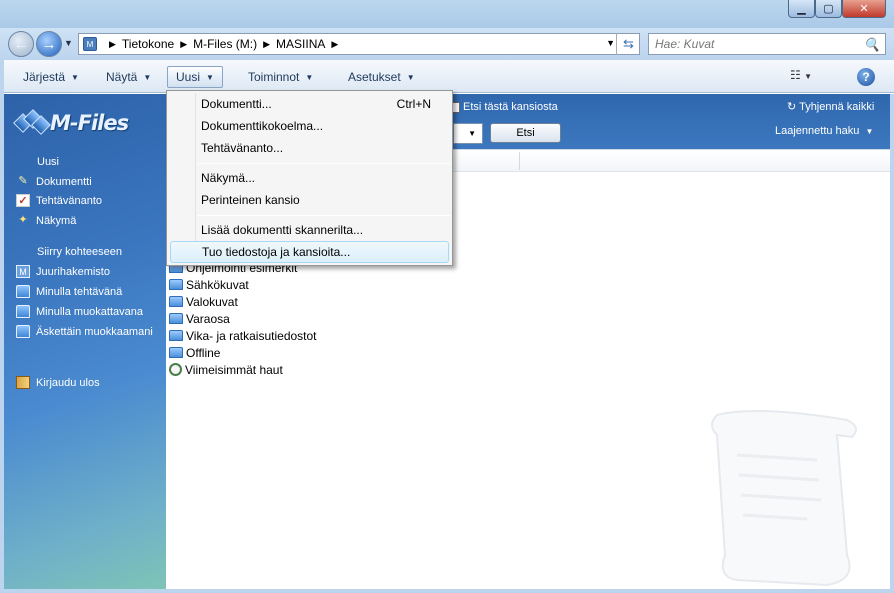  What do you see at coordinates (872, 45) in the screenshot?
I see `search-icon: 🔍` at bounding box center [872, 45].